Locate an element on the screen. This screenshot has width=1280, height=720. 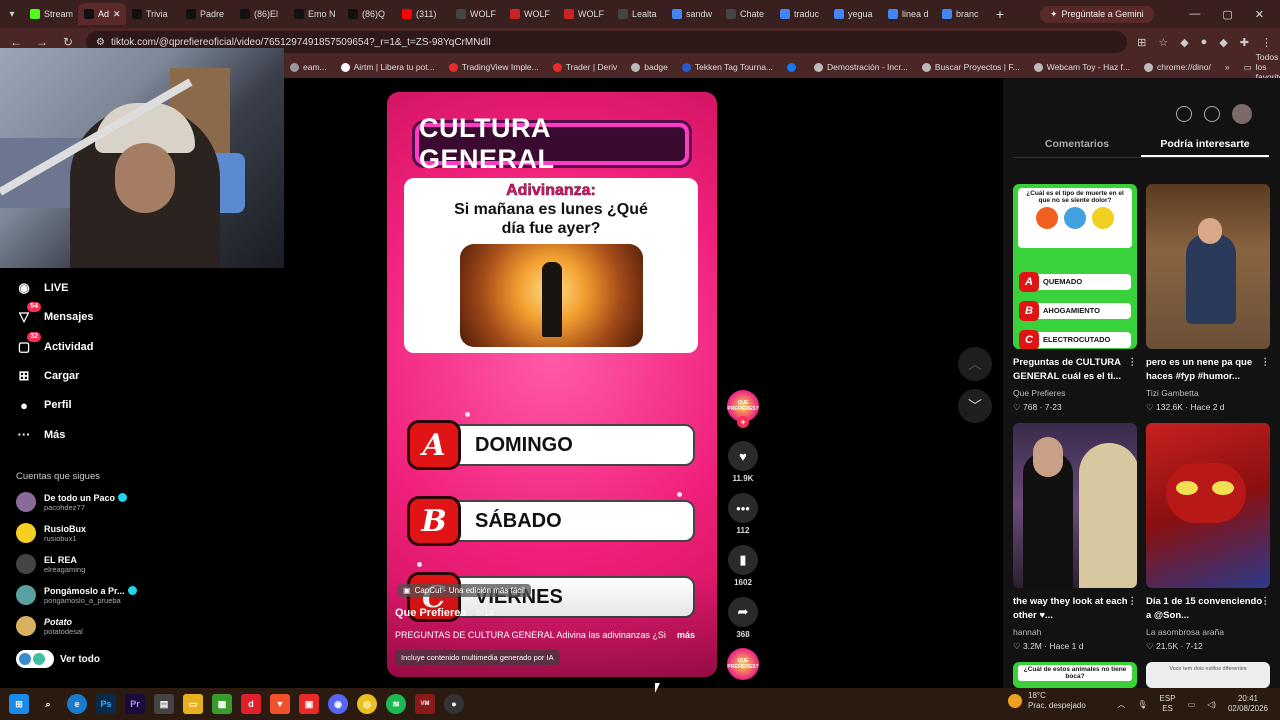
video-thumbnail: ¿Cuál de estos animales no tiene boca? is located at coordinates (1075, 675).